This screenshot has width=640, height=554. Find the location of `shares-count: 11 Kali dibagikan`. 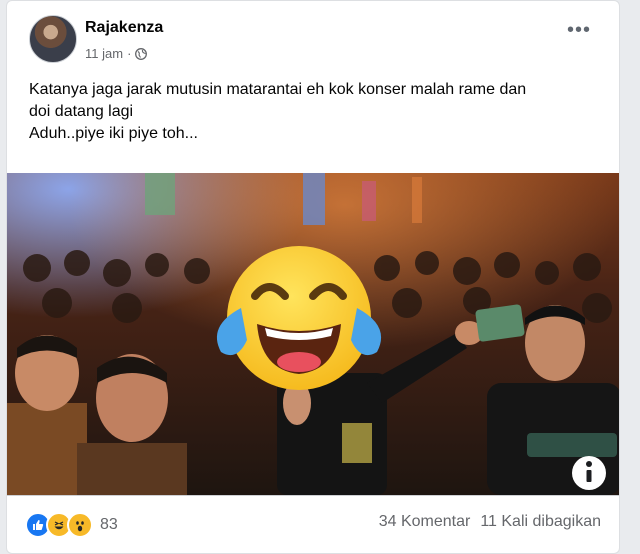

shares-count: 11 Kali dibagikan is located at coordinates (540, 522).